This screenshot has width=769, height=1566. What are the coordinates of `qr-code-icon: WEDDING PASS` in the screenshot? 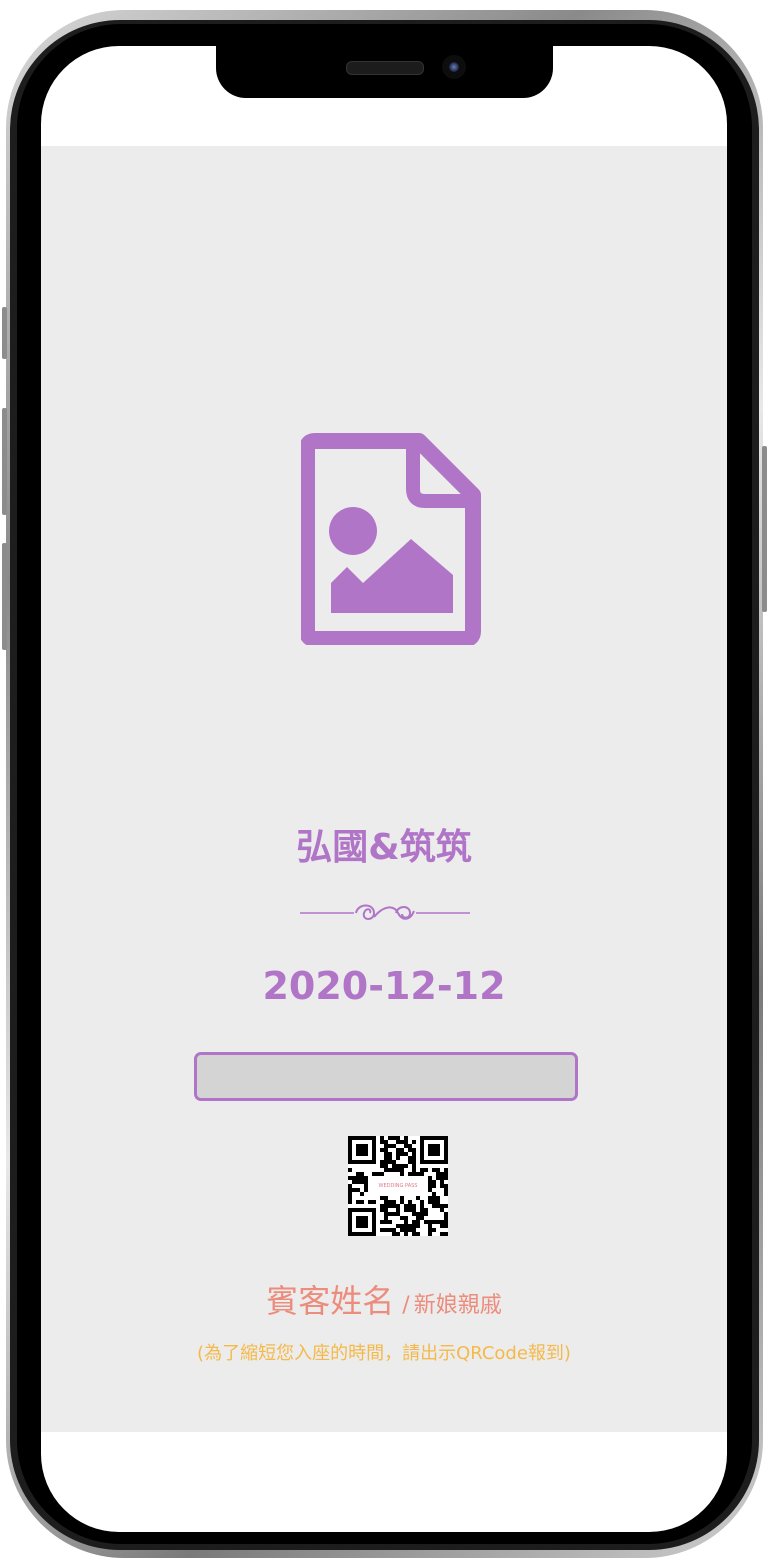 It's located at (398, 1186).